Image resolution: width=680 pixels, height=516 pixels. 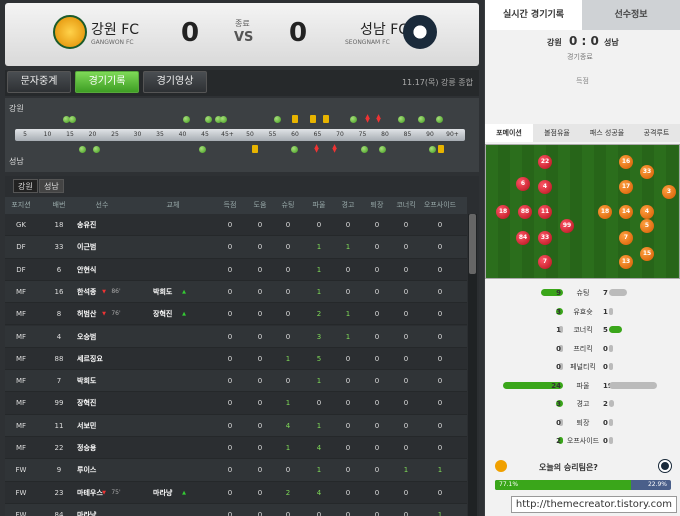 I want to click on table-scrollbar, so click(x=472, y=365).